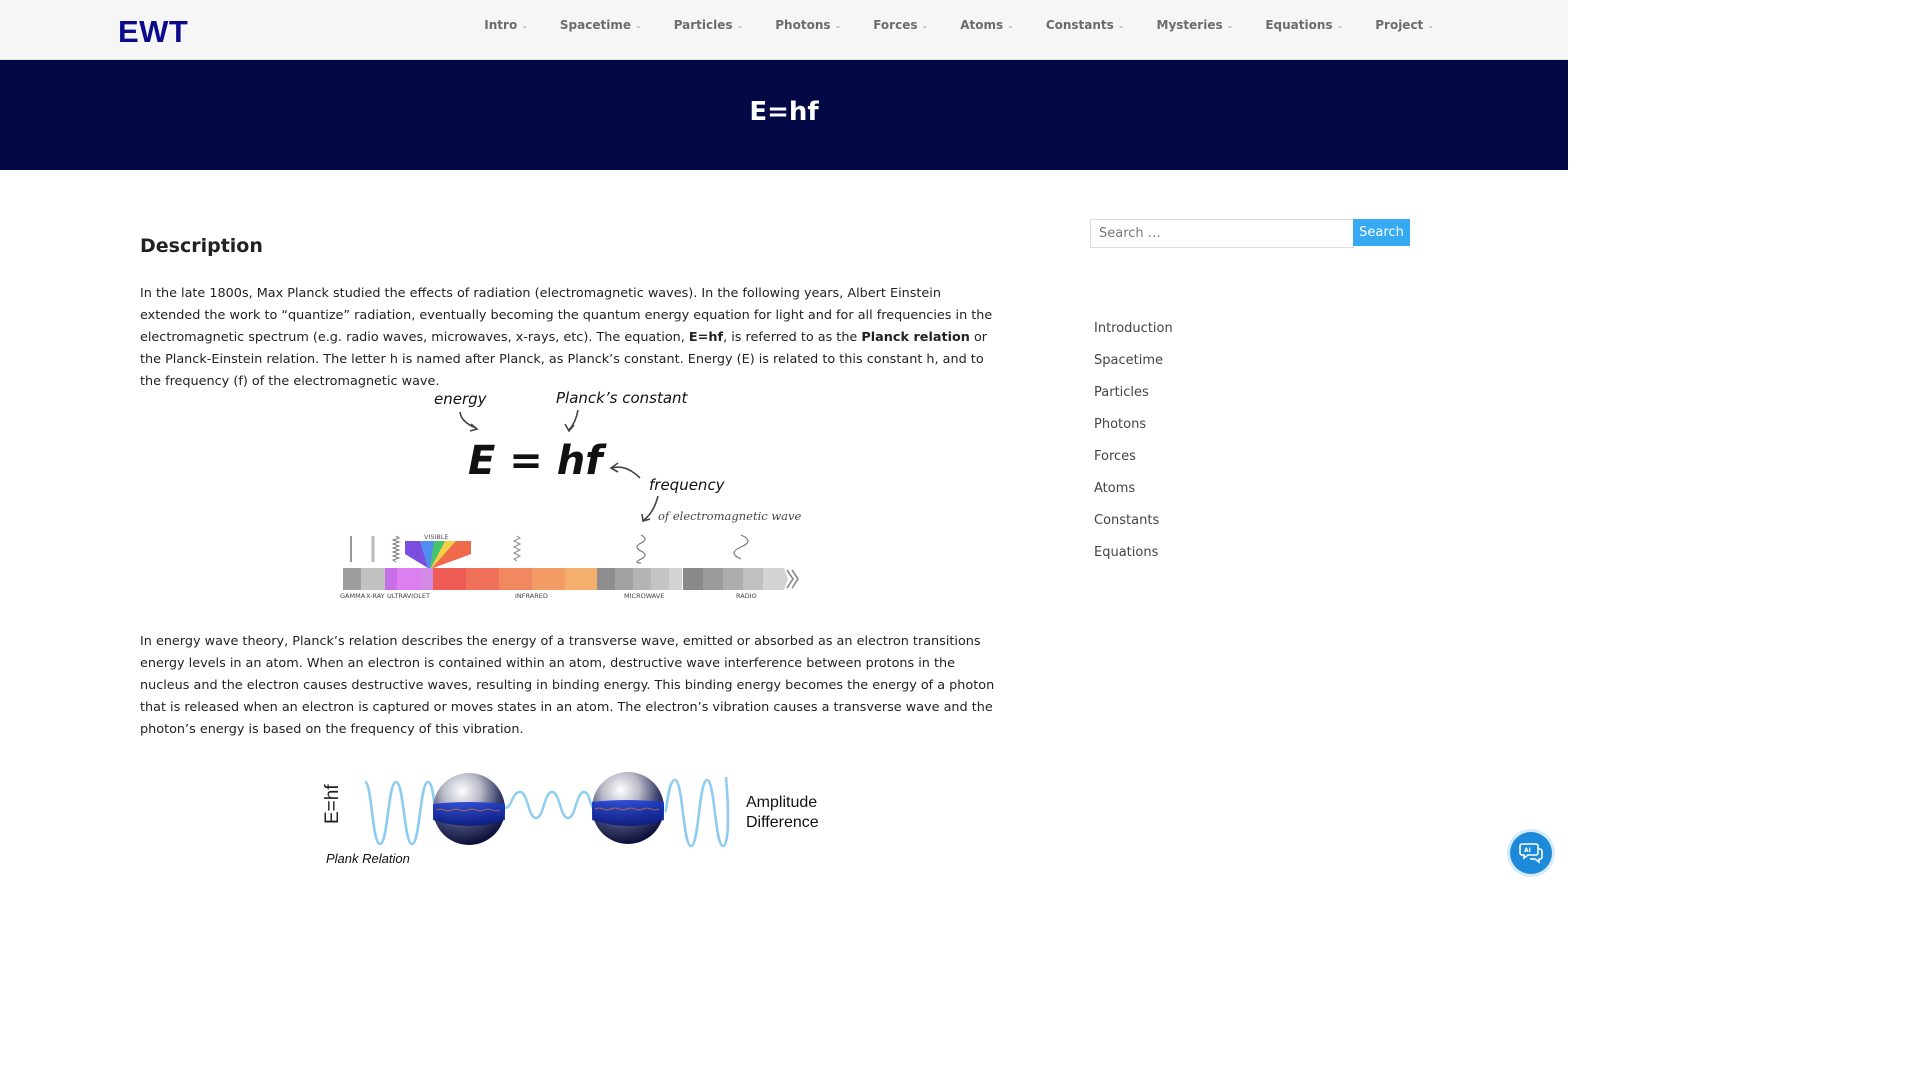  What do you see at coordinates (353, 596) in the screenshot?
I see `band-label: GAMMA` at bounding box center [353, 596].